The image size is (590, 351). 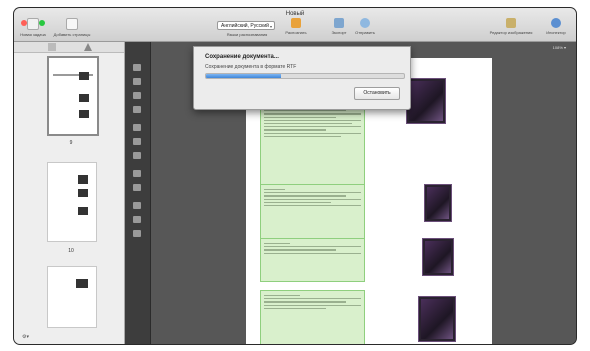 I want to click on page-number: 9, so click(x=71, y=143).